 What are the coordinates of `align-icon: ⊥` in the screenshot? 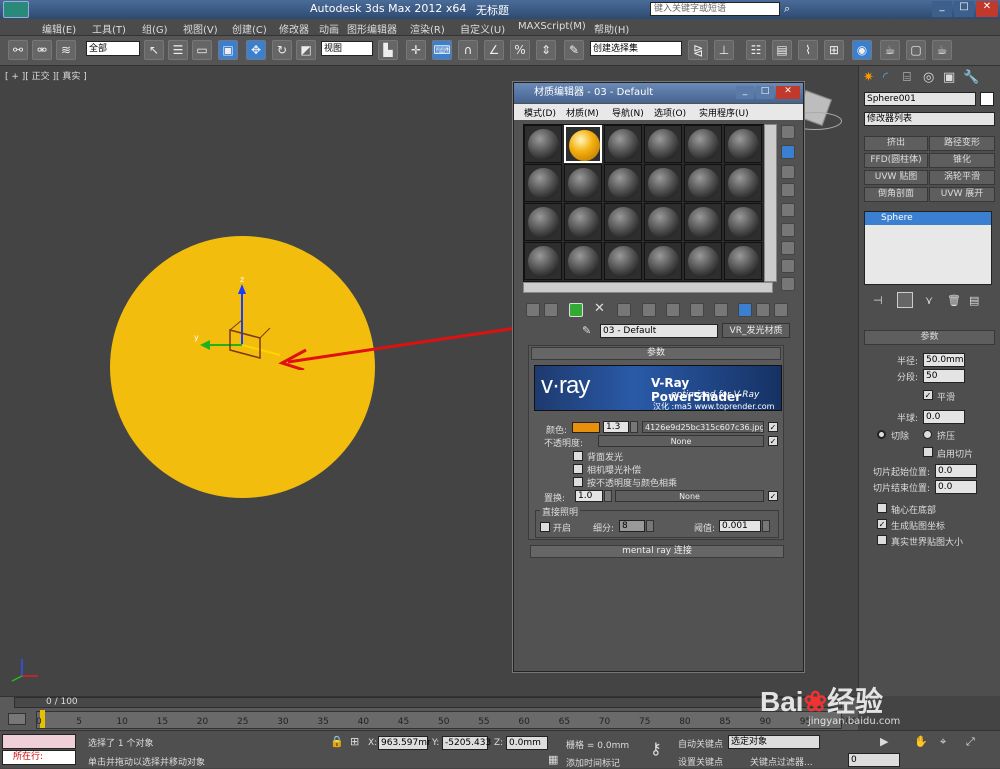 It's located at (724, 50).